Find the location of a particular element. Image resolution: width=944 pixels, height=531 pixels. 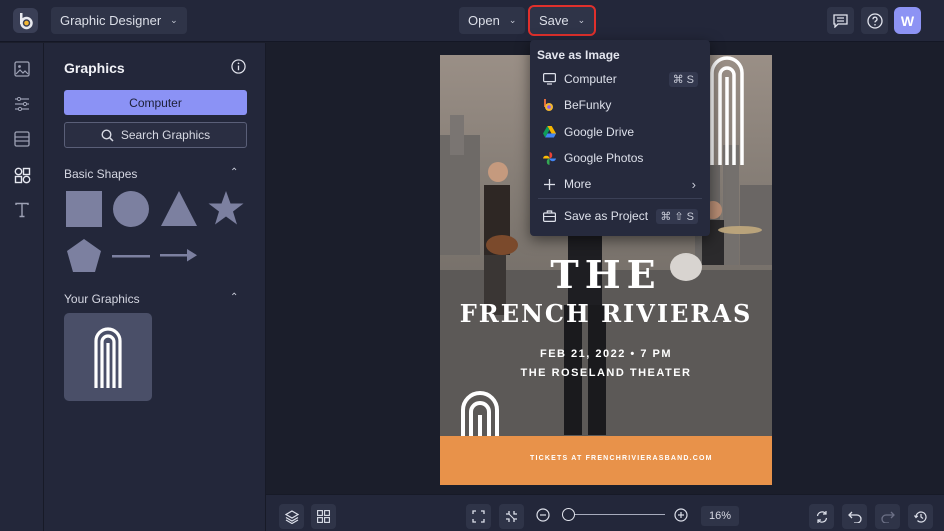

bottom-toolbar is located at coordinates (605, 512).